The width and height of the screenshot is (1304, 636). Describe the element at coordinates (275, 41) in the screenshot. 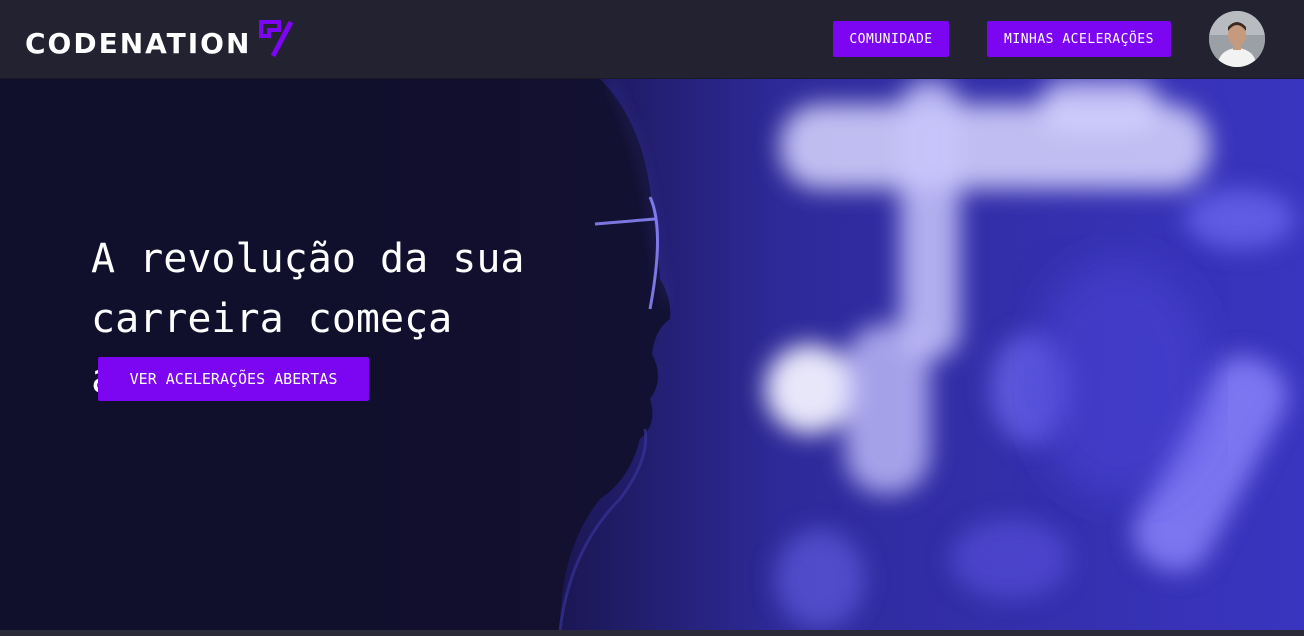

I see `codenation-mark-icon` at that location.